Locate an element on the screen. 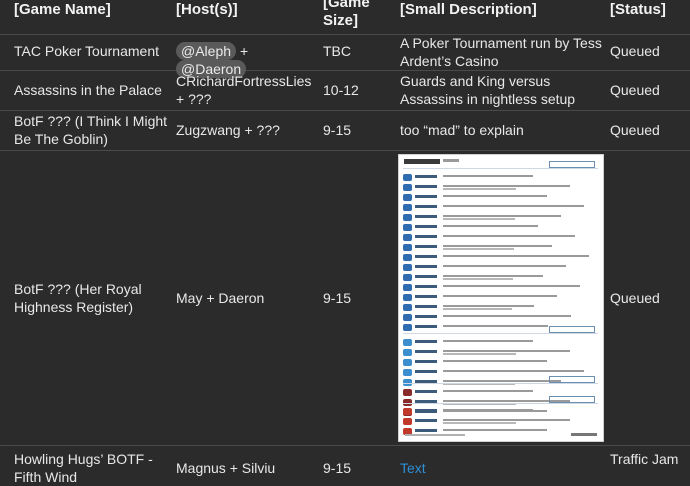 This screenshot has width=690, height=486. header-status: [Status] is located at coordinates (638, 9).